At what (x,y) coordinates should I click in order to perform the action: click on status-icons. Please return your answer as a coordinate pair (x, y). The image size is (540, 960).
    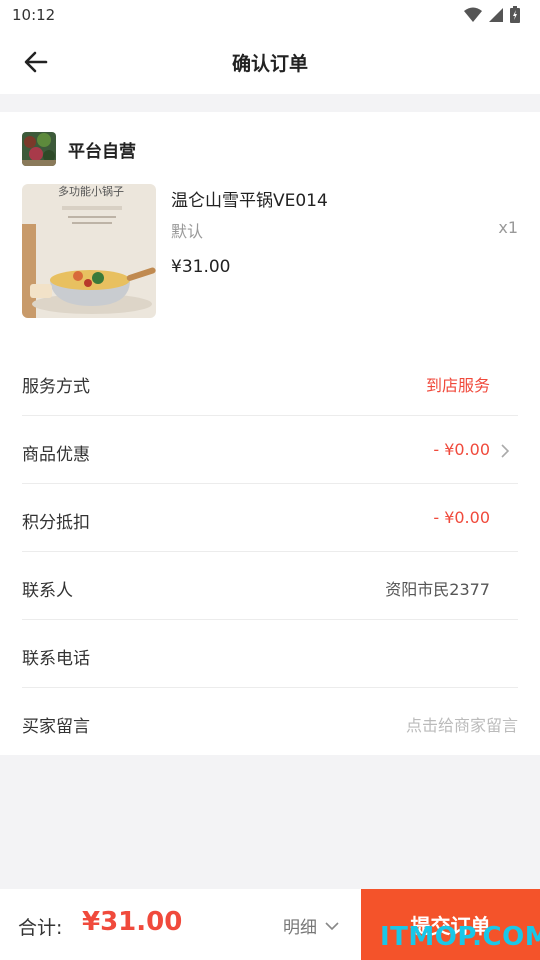
    Looking at the image, I should click on (492, 14).